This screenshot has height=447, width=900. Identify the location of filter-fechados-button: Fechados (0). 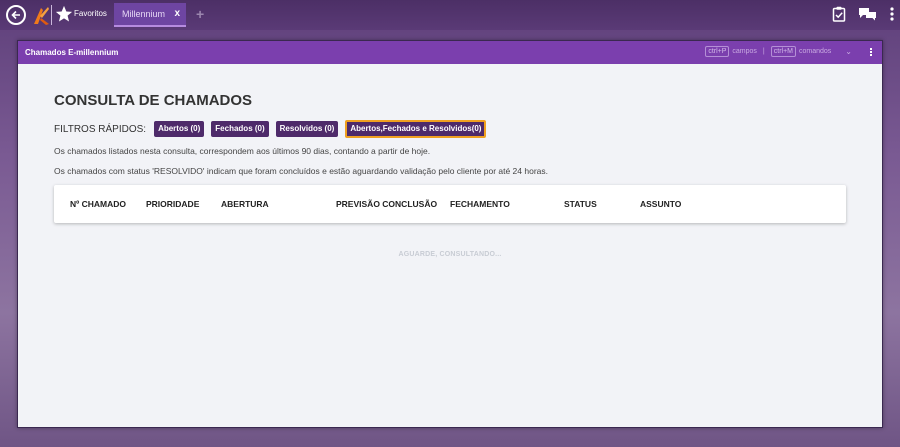
(240, 129).